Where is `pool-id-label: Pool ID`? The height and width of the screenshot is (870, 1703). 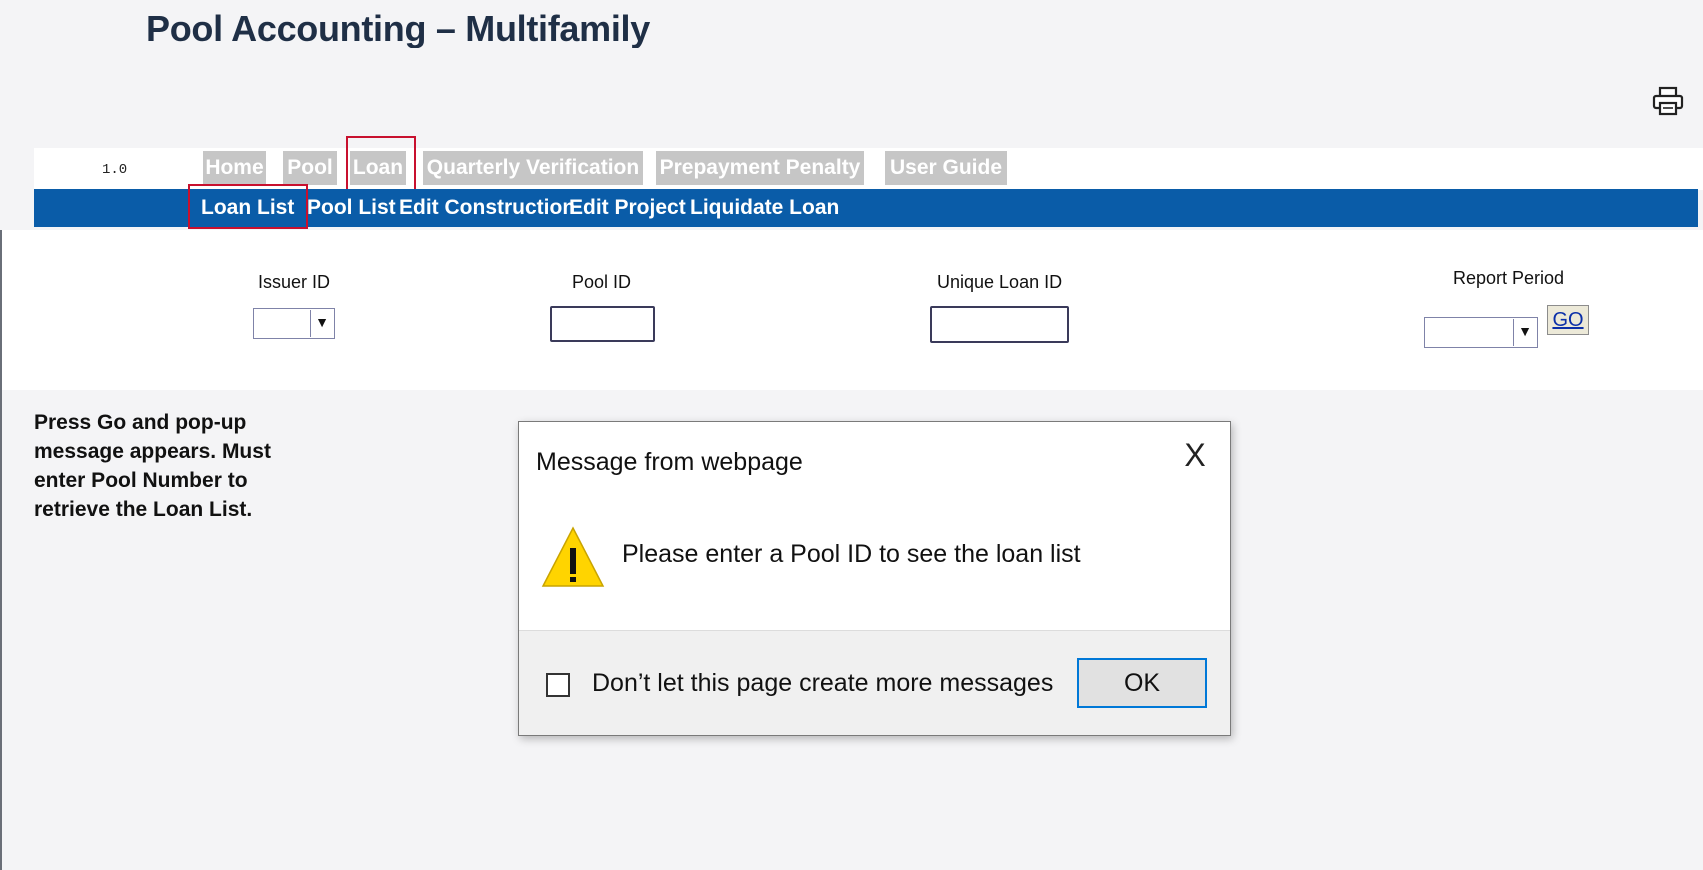 pool-id-label: Pool ID is located at coordinates (602, 282).